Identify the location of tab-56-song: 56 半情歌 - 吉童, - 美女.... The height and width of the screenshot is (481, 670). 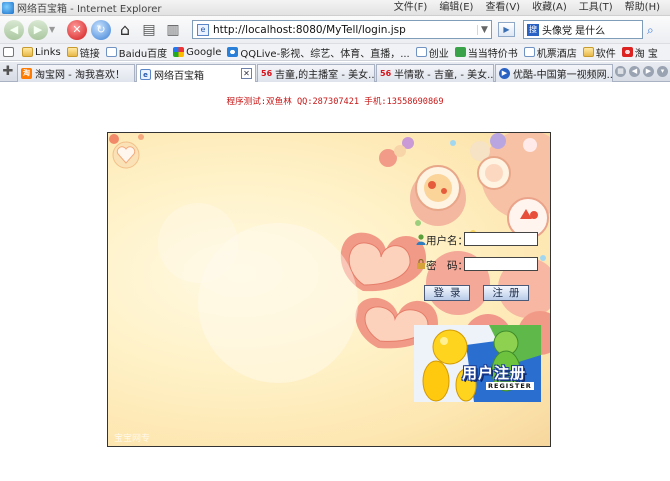
(435, 73).